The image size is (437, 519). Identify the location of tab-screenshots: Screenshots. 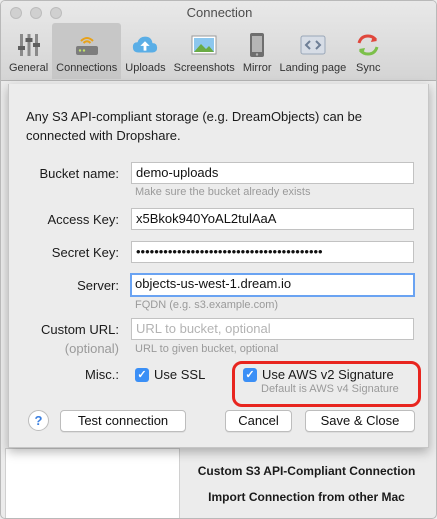
(204, 51).